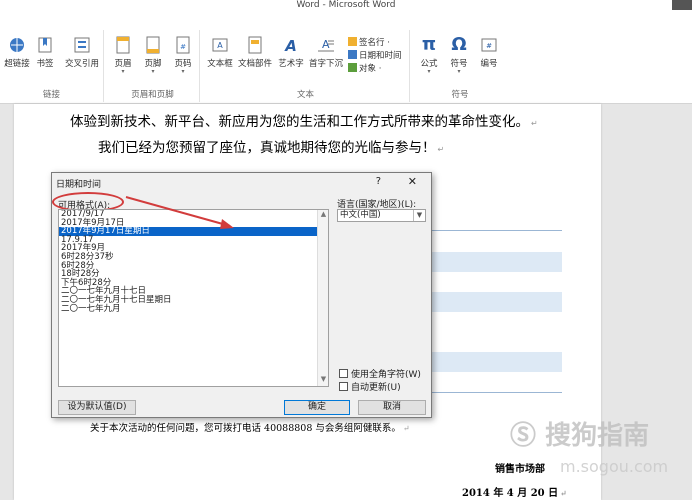 This screenshot has height=500, width=692. What do you see at coordinates (193, 257) in the screenshot?
I see `format-list-item: 6时28分37秒` at bounding box center [193, 257].